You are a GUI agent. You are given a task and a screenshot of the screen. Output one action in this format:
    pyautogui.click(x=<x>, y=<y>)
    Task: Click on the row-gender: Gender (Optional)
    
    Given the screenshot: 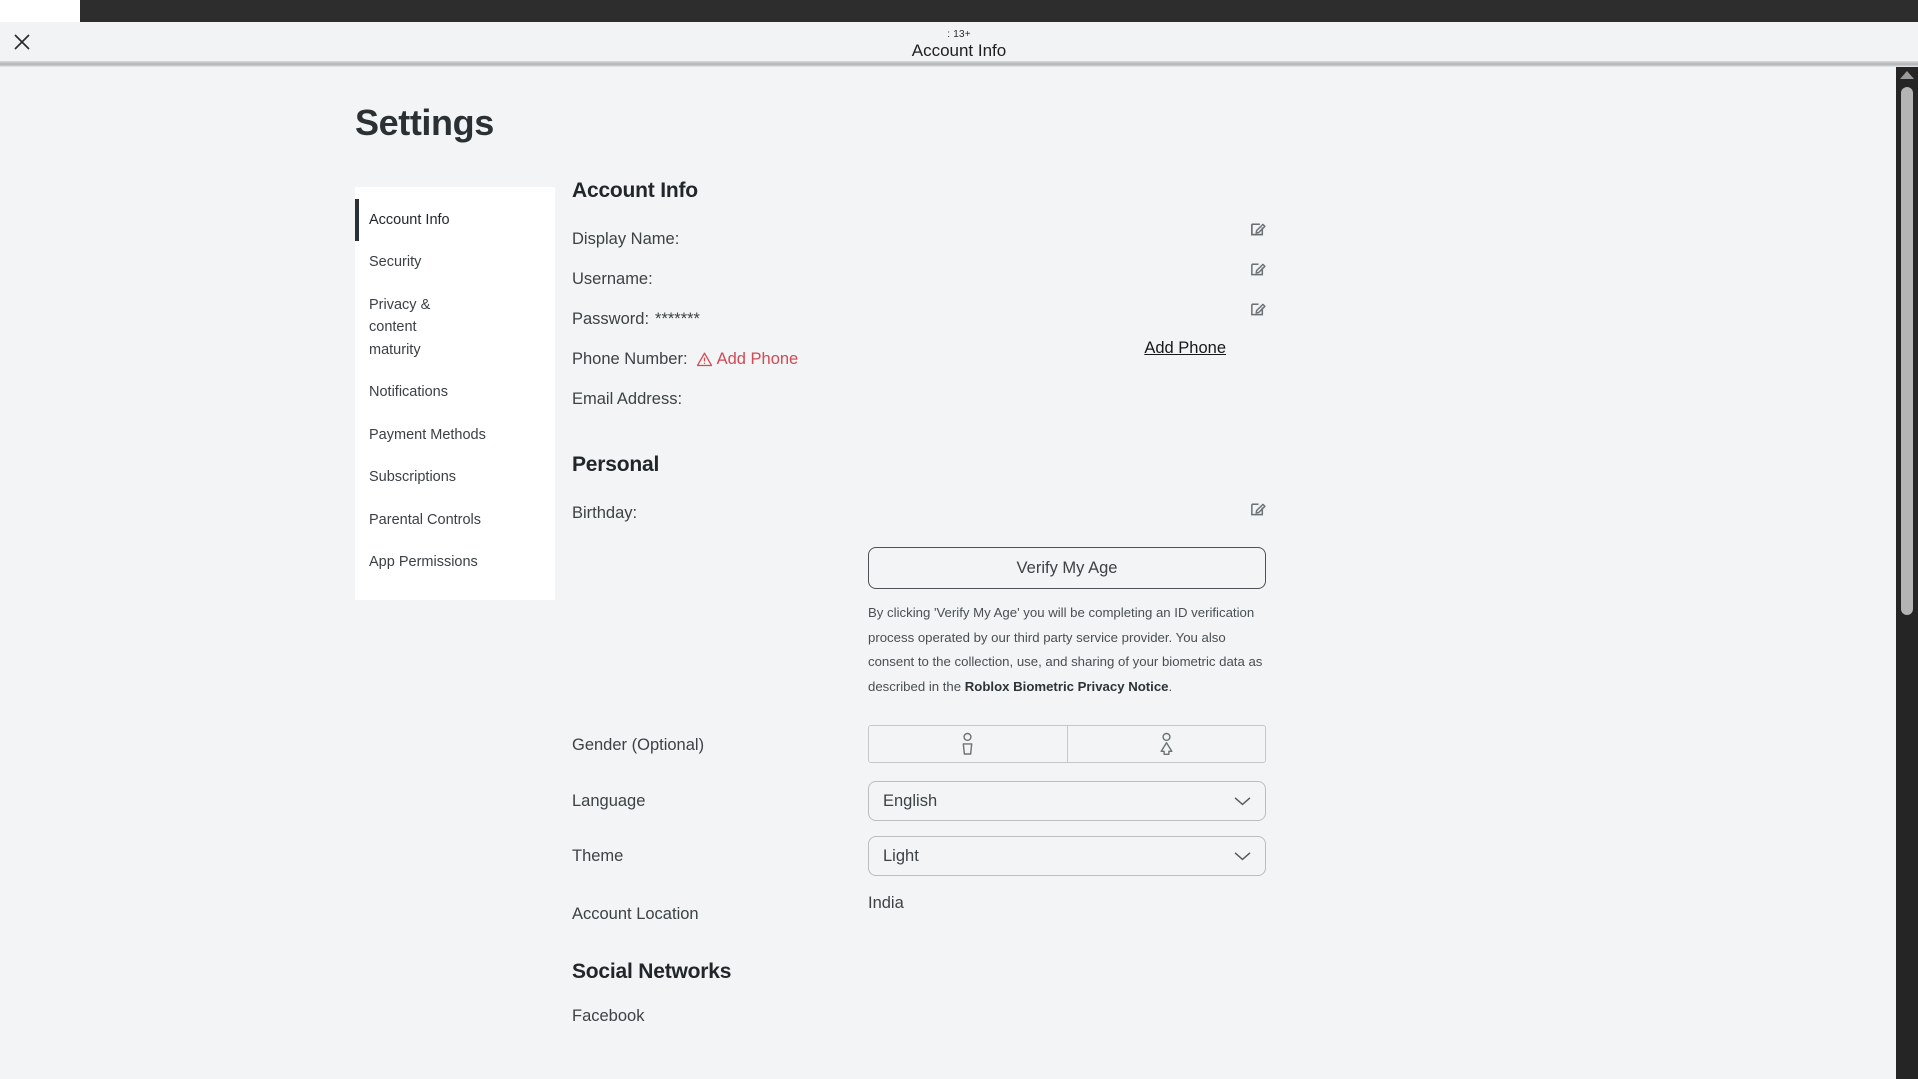 What is the action you would take?
    pyautogui.click(x=1072, y=745)
    